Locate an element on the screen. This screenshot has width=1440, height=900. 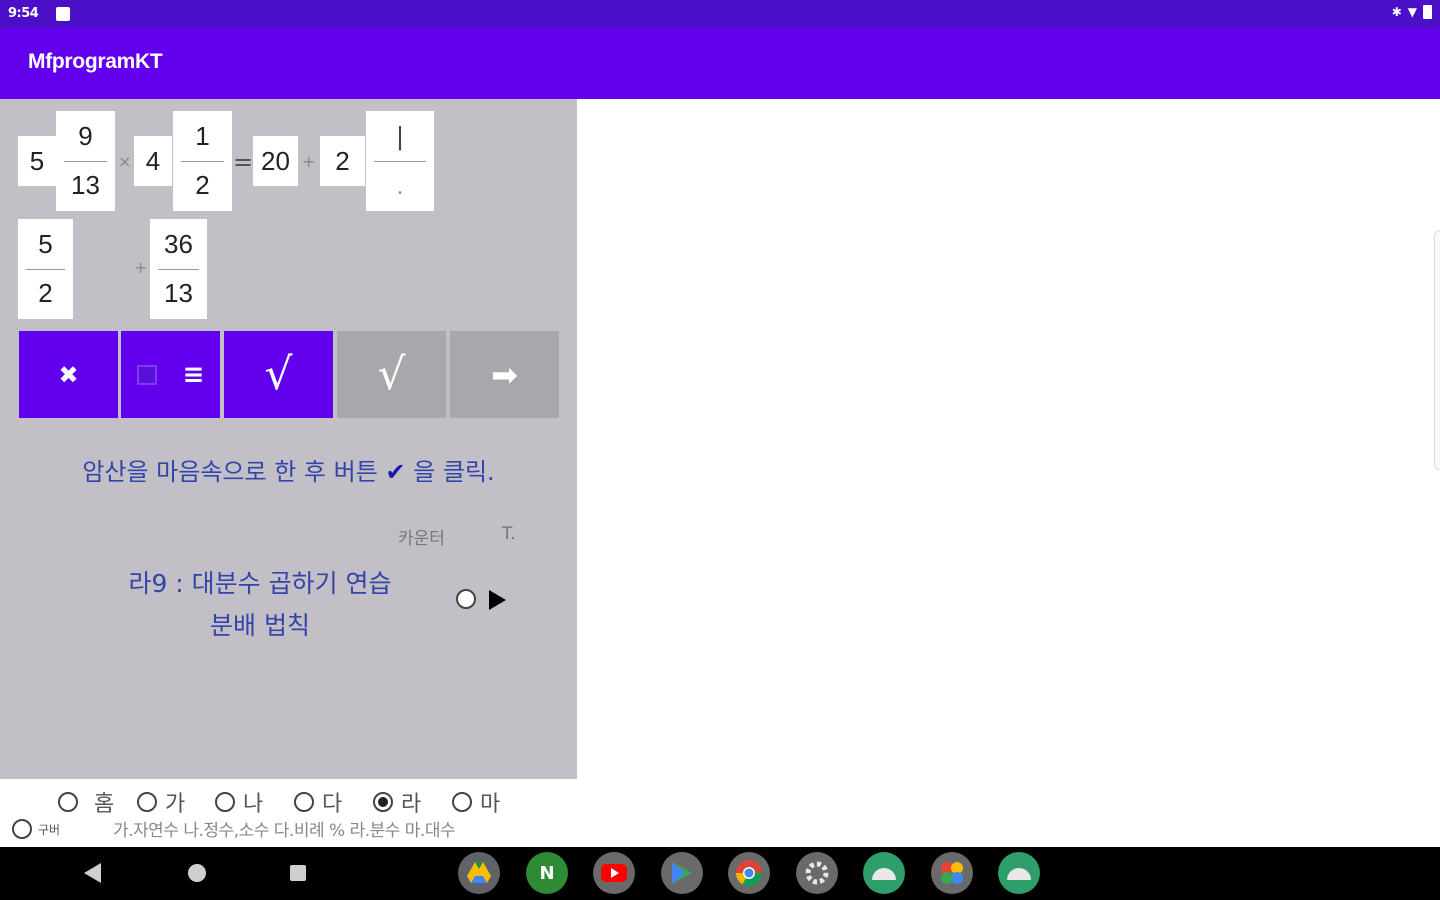
play-icon is located at coordinates (497, 600).